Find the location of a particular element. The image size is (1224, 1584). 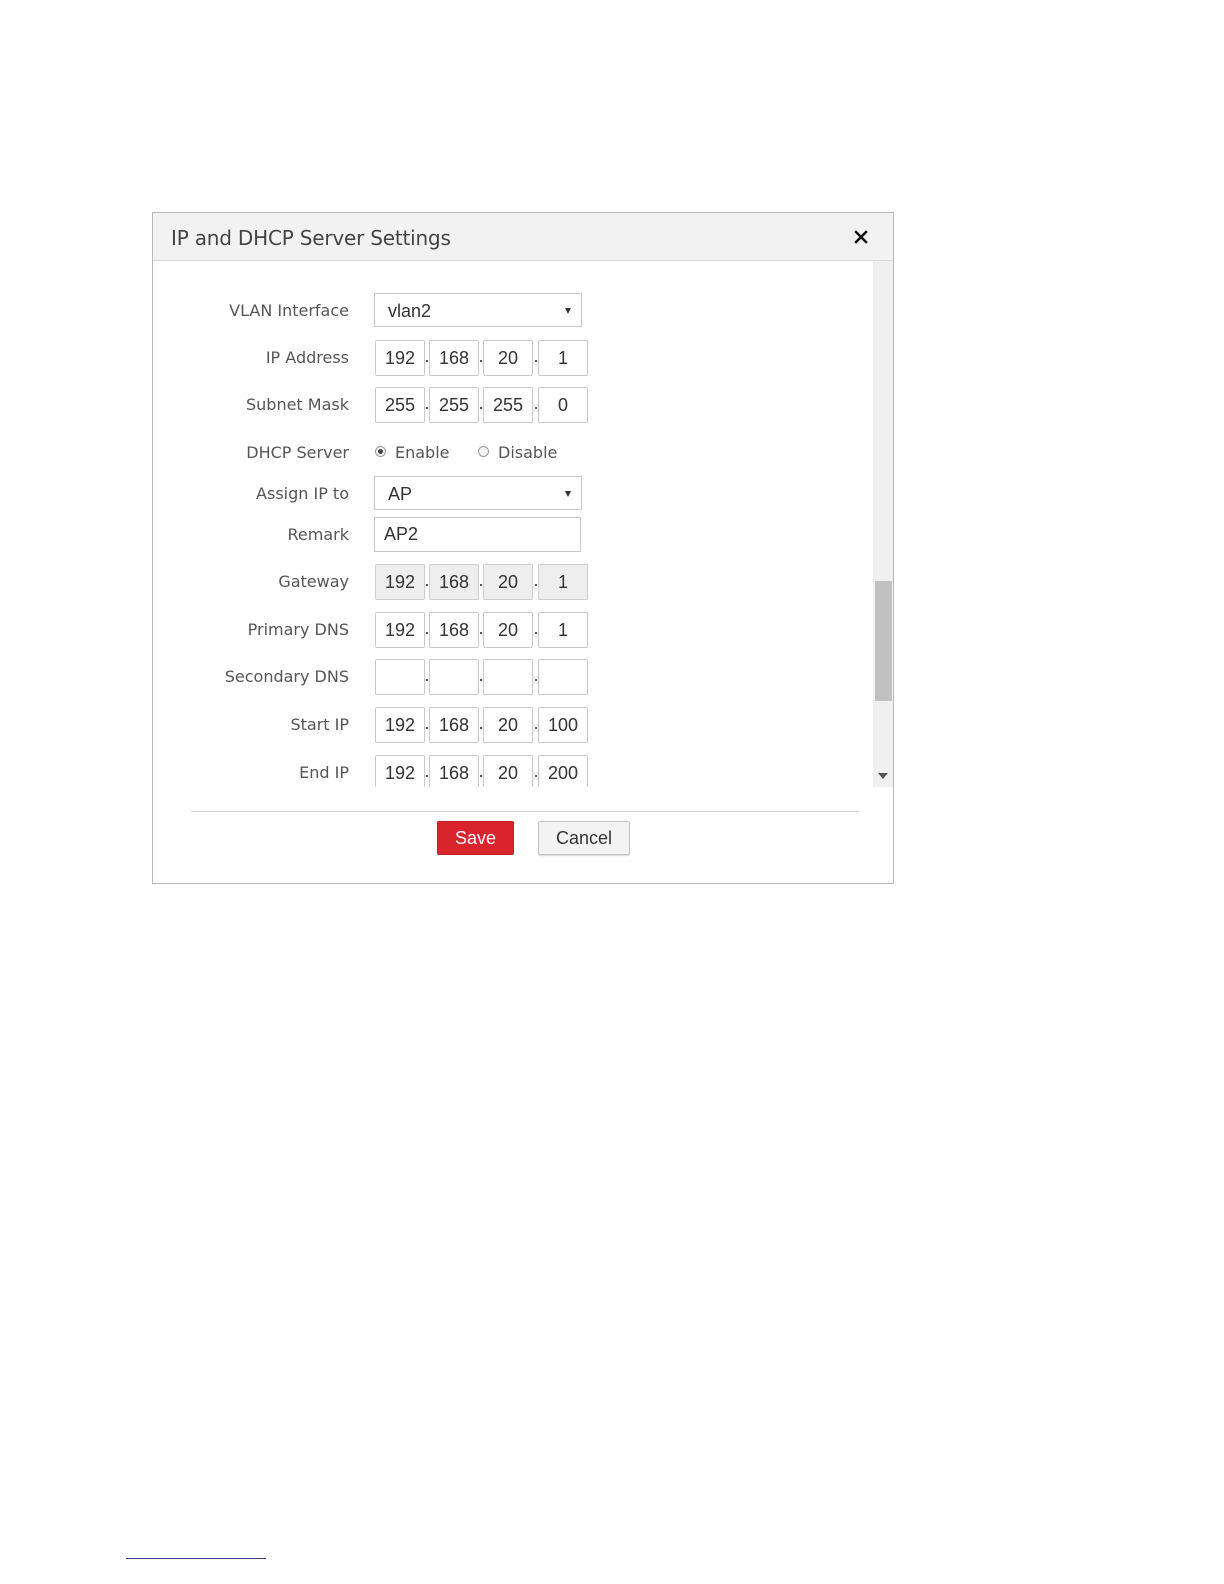

dialog-title: IP and DHCP Server Settings is located at coordinates (311, 238).